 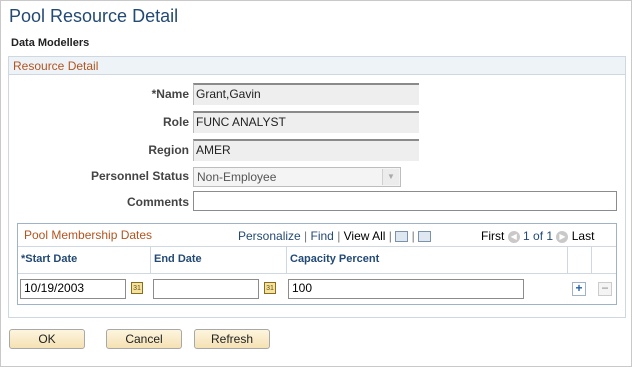 What do you see at coordinates (50, 43) in the screenshot?
I see `pool-name: Data Modellers` at bounding box center [50, 43].